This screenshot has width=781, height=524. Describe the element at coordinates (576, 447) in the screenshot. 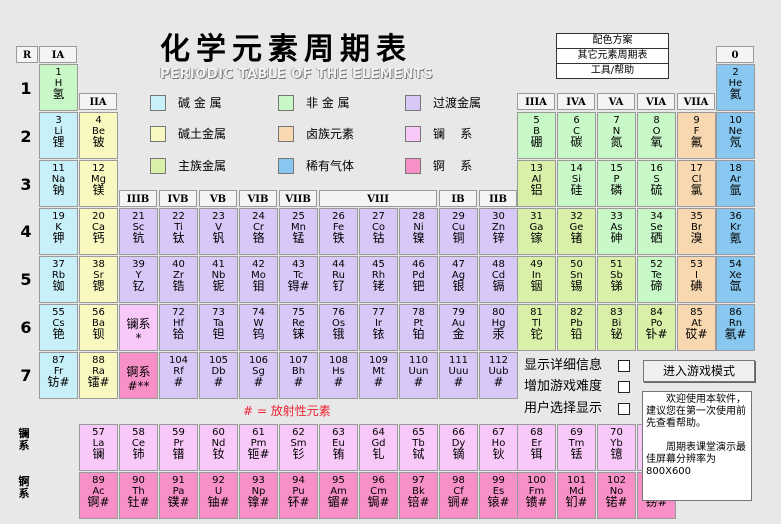

I see `element-cell-tm: 69 Tm 铥` at that location.